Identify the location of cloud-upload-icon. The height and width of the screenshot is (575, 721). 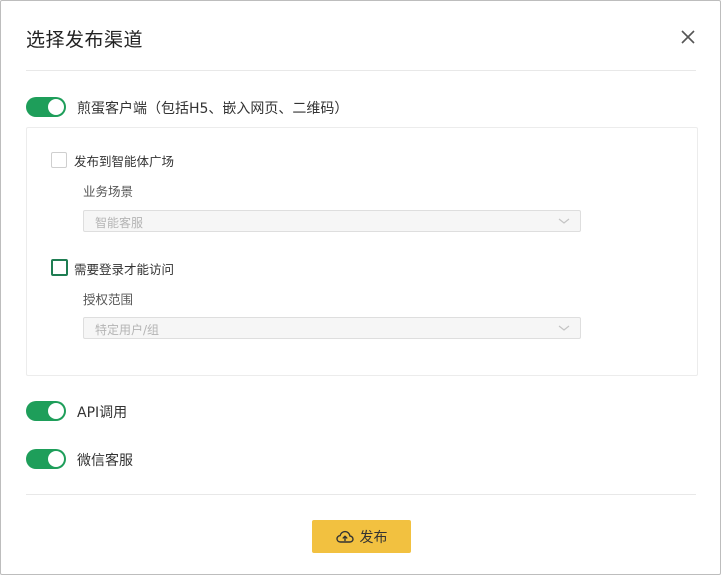
(344, 536).